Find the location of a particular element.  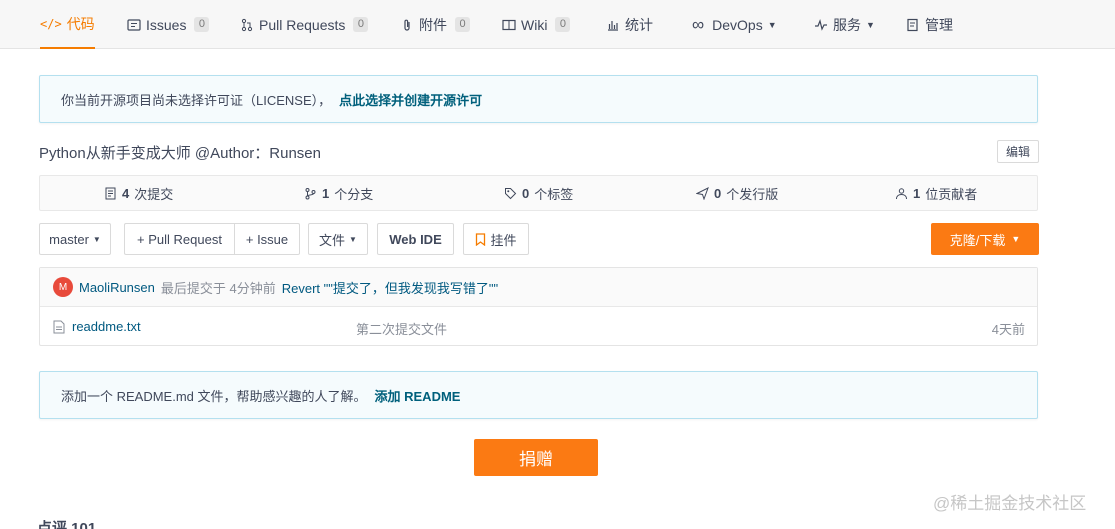

add-readme-link: 添加 README is located at coordinates (418, 395).